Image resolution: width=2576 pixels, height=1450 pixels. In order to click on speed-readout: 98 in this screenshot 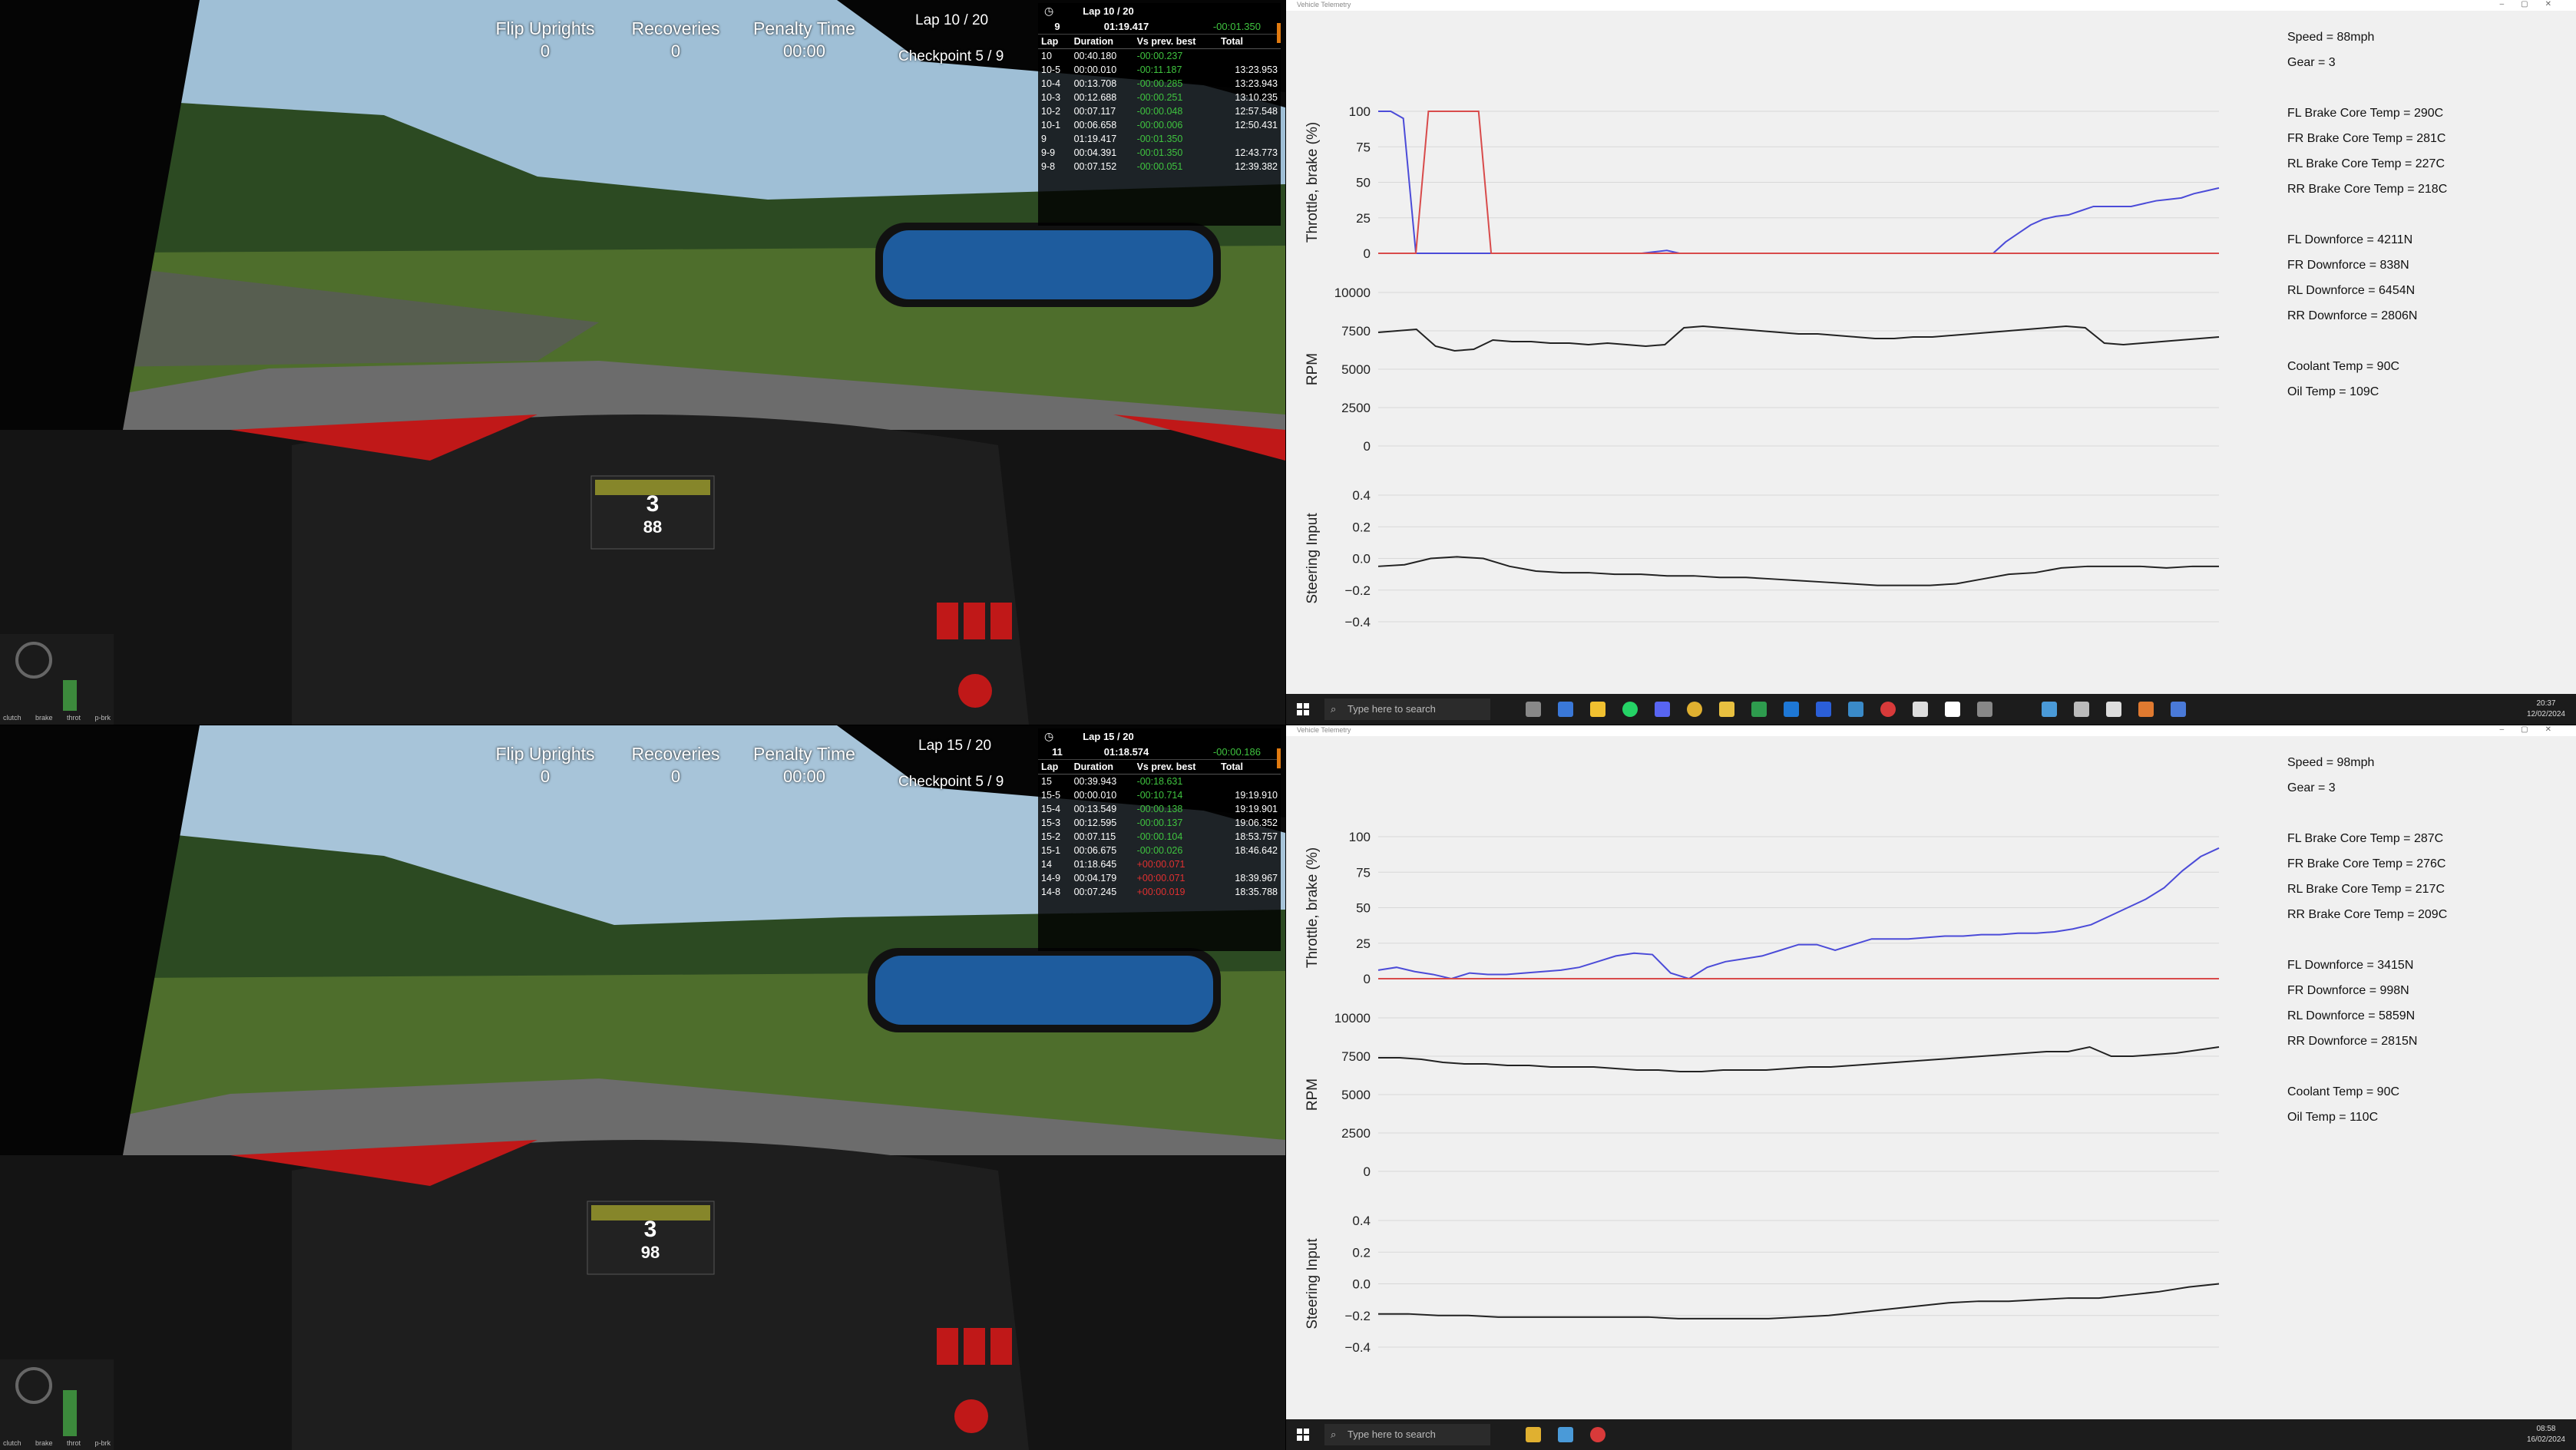, I will do `click(650, 1252)`.